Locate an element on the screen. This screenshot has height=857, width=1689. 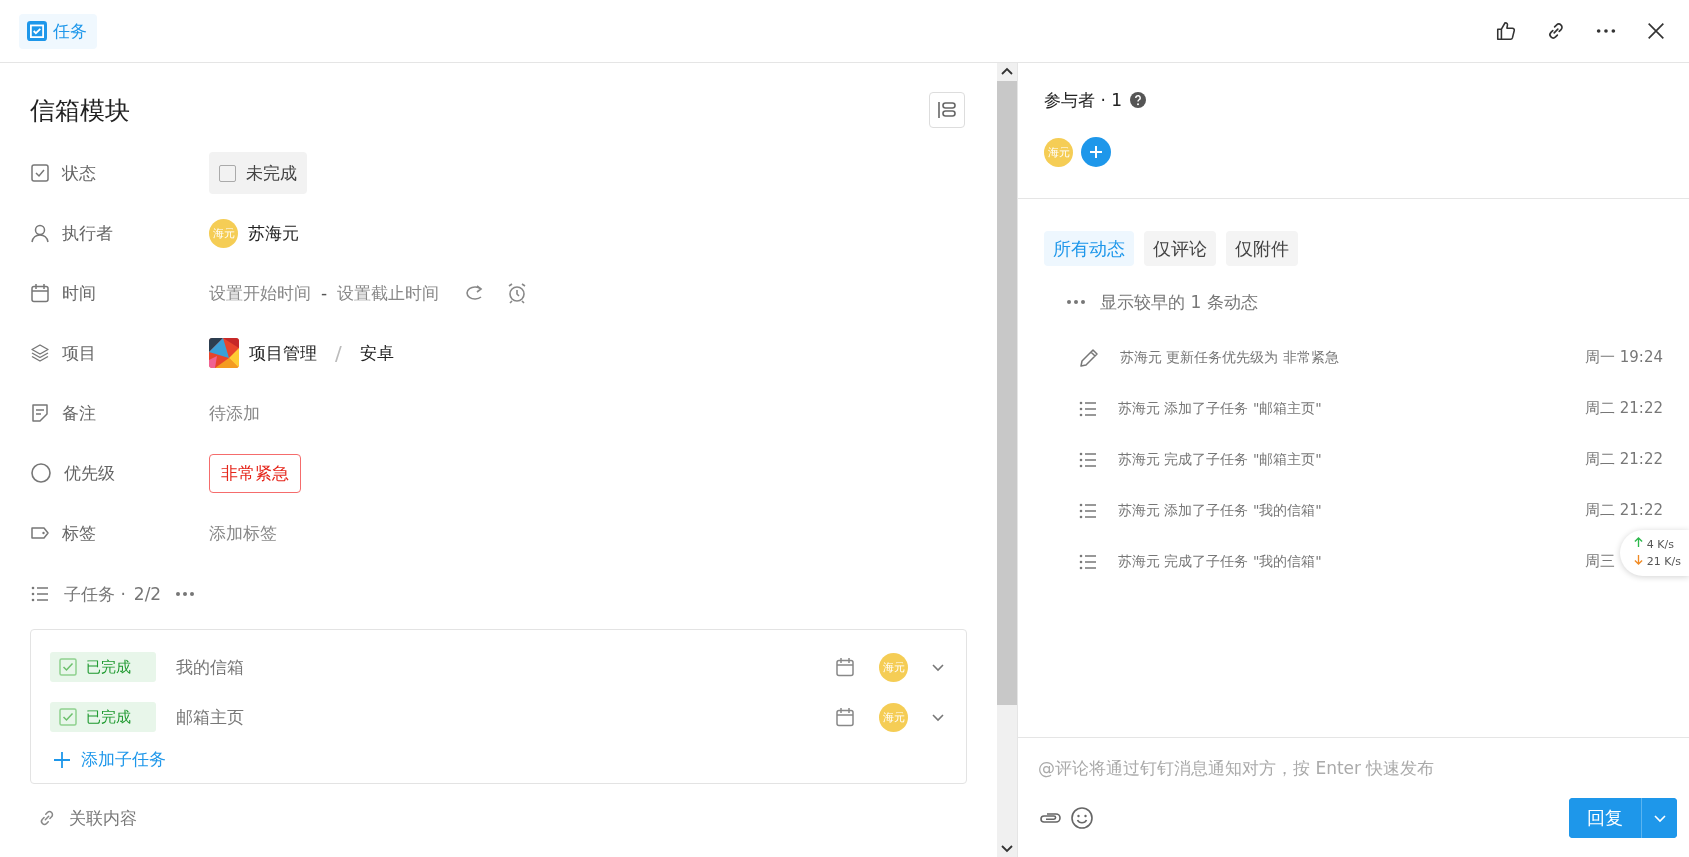
arrow-down-icon is located at coordinates (1639, 559).